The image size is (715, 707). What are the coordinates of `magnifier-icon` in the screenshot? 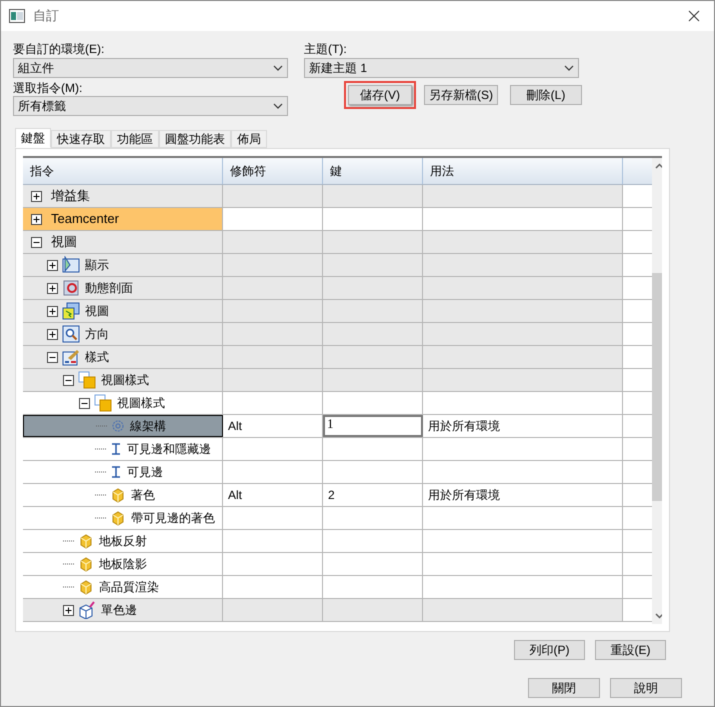 It's located at (71, 334).